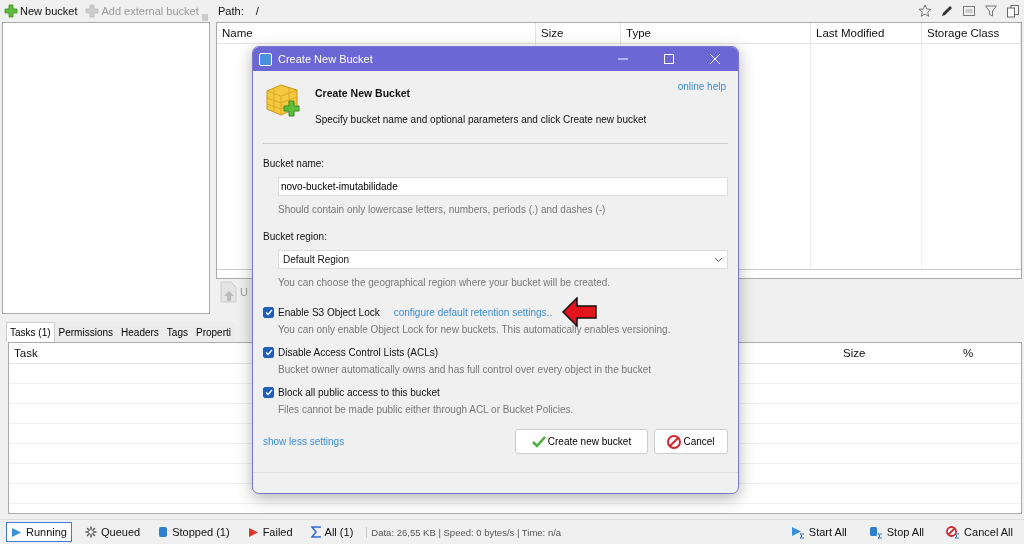 The image size is (1024, 544). Describe the element at coordinates (464, 532) in the screenshot. I see `transfer-info: Data: 26,55 KB | Speed: 0 bytes/s | Time: n/a` at that location.